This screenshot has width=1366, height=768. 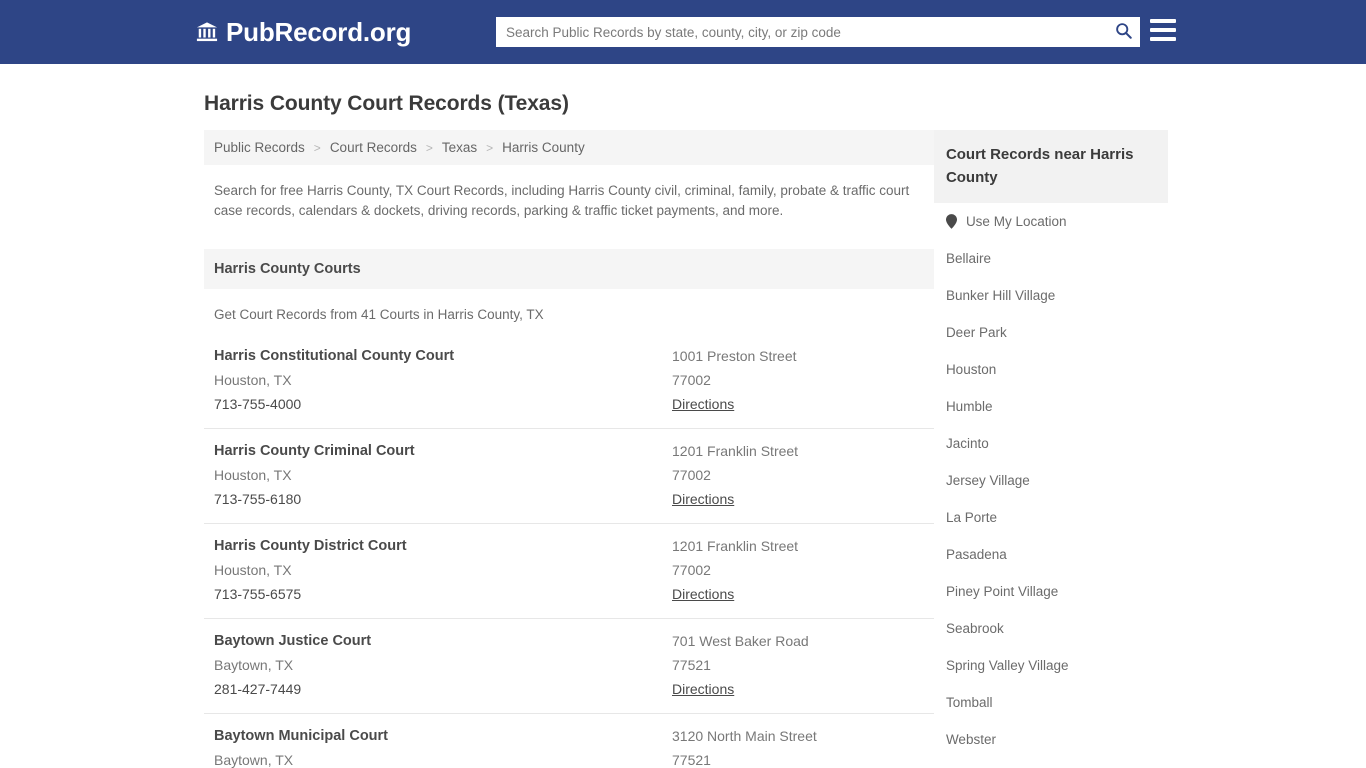 I want to click on court-name-link: Harris County Criminal Court, so click(x=443, y=451).